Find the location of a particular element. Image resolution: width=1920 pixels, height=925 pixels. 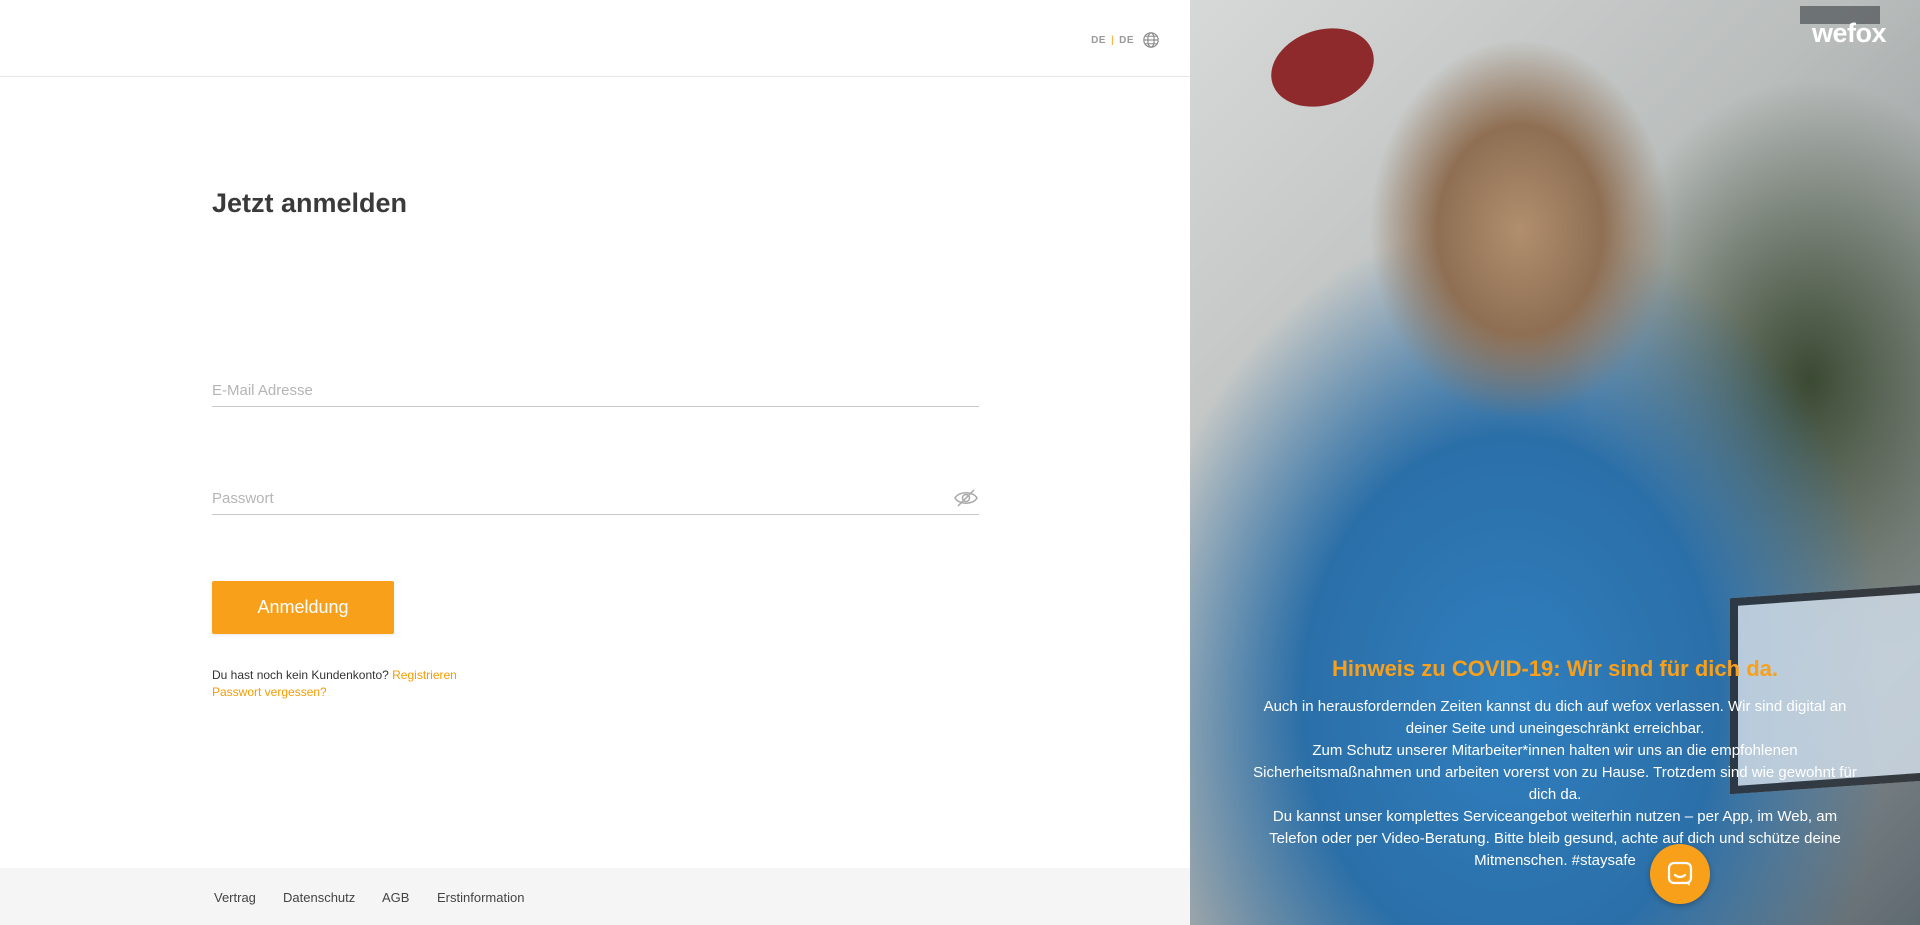

eye-slash-icon is located at coordinates (966, 498).